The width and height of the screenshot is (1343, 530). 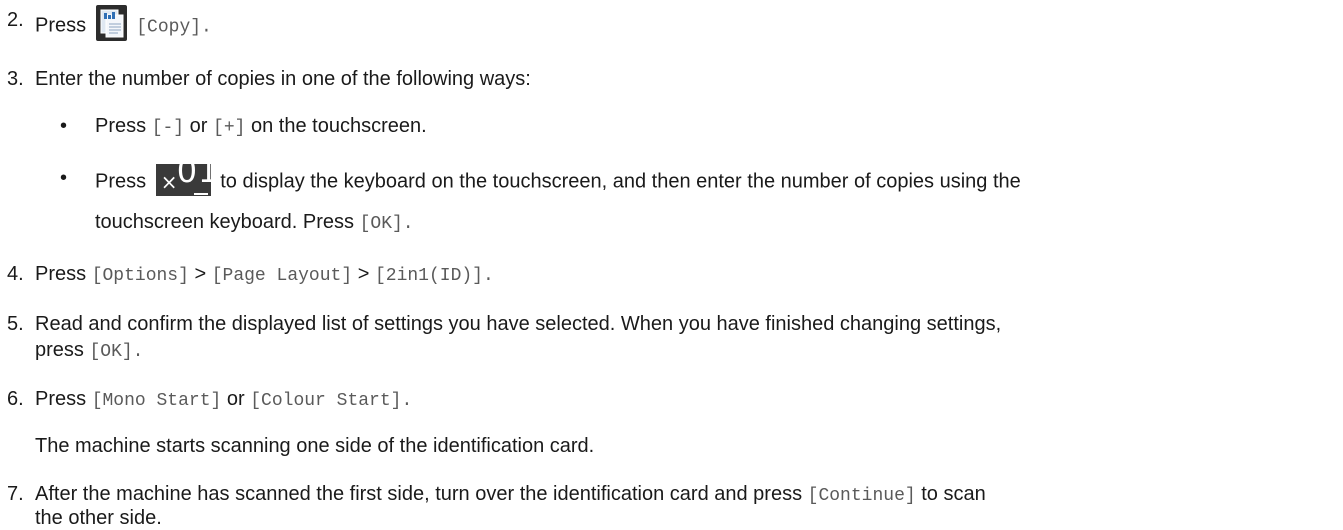 What do you see at coordinates (338, 126) in the screenshot?
I see `option-text: on the touchscreen.` at bounding box center [338, 126].